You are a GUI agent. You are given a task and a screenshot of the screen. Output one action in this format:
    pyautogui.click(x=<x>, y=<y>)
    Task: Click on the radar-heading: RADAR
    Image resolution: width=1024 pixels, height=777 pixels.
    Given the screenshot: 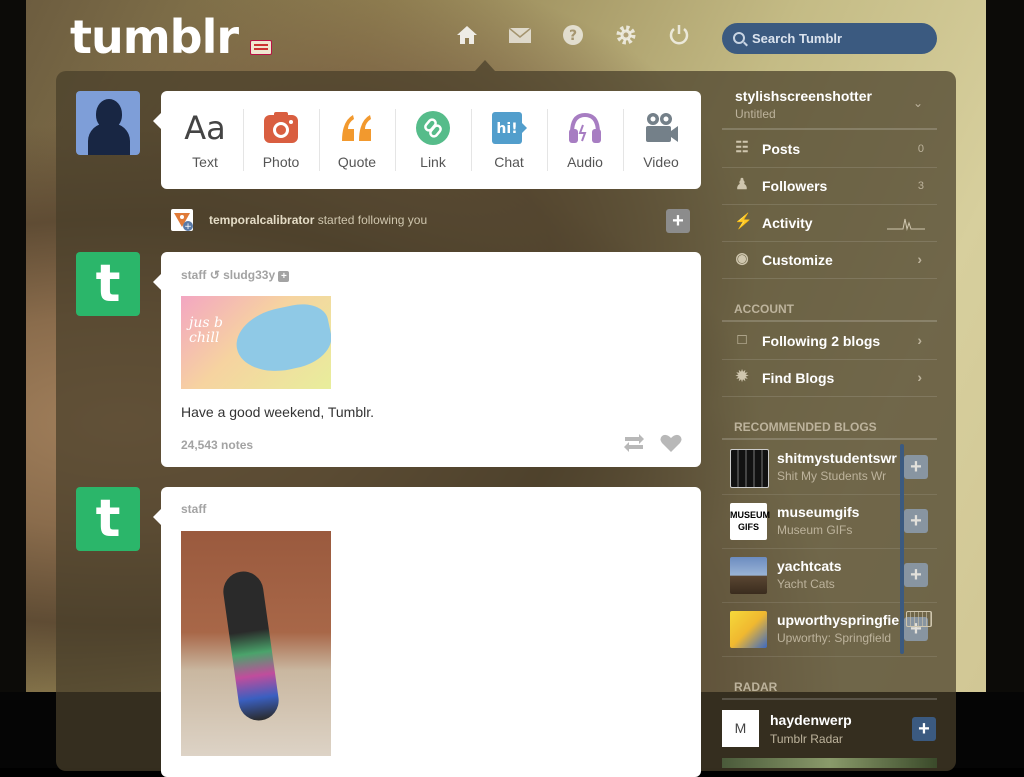 What is the action you would take?
    pyautogui.click(x=756, y=687)
    